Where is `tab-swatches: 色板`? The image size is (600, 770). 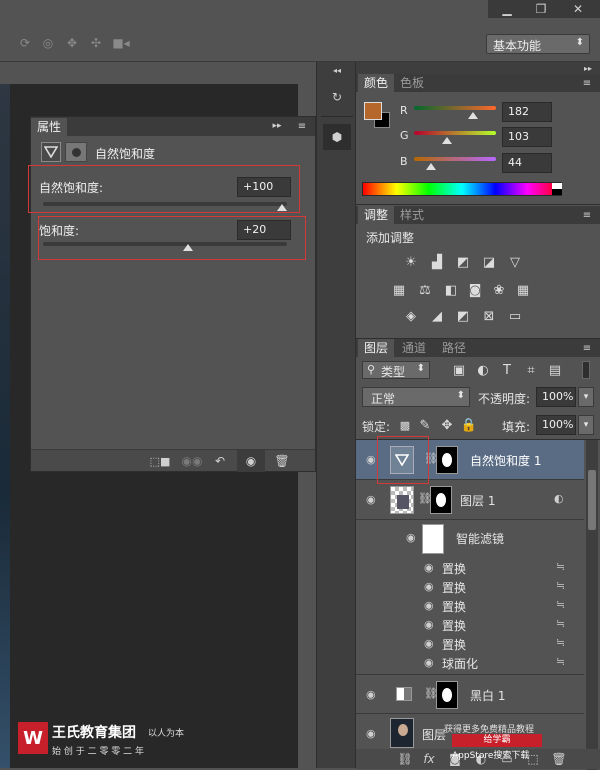 tab-swatches: 色板 is located at coordinates (412, 83).